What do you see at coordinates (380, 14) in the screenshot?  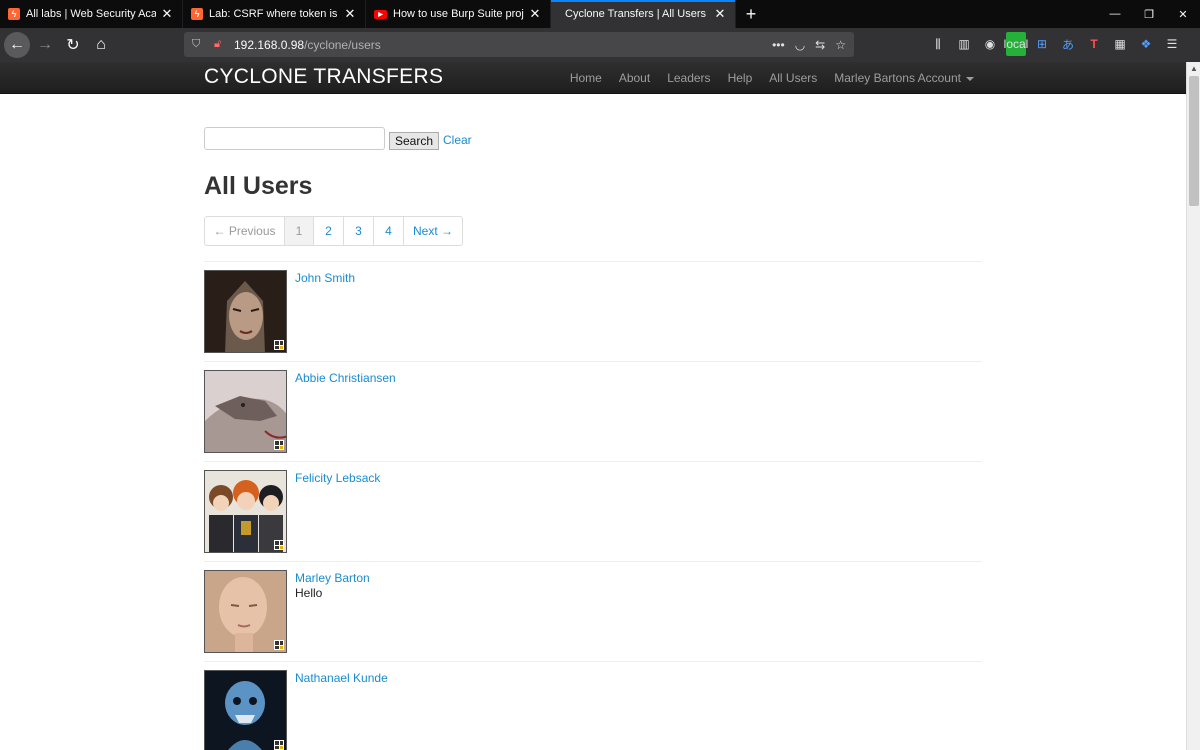 I see `youtube-icon: ▶` at bounding box center [380, 14].